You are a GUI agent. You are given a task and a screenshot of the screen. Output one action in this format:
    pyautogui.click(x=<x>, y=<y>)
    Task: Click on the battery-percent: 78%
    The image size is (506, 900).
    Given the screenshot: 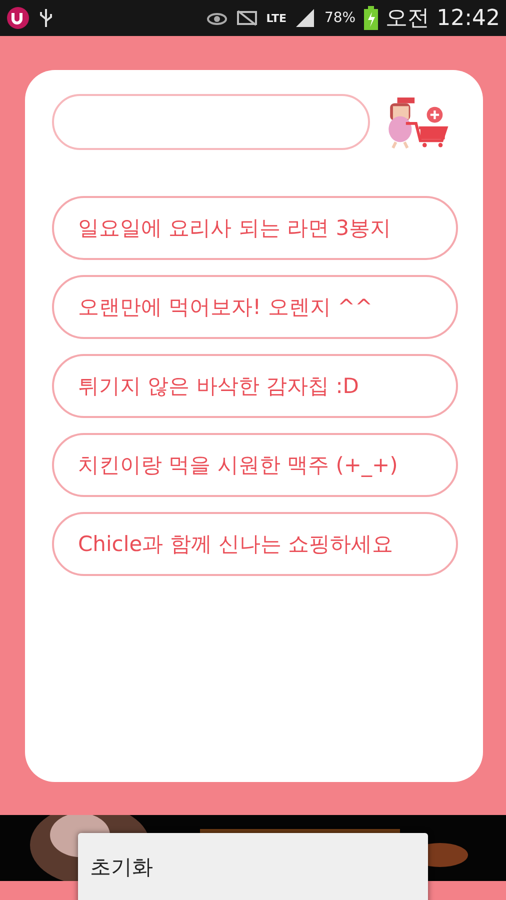 What is the action you would take?
    pyautogui.click(x=340, y=18)
    